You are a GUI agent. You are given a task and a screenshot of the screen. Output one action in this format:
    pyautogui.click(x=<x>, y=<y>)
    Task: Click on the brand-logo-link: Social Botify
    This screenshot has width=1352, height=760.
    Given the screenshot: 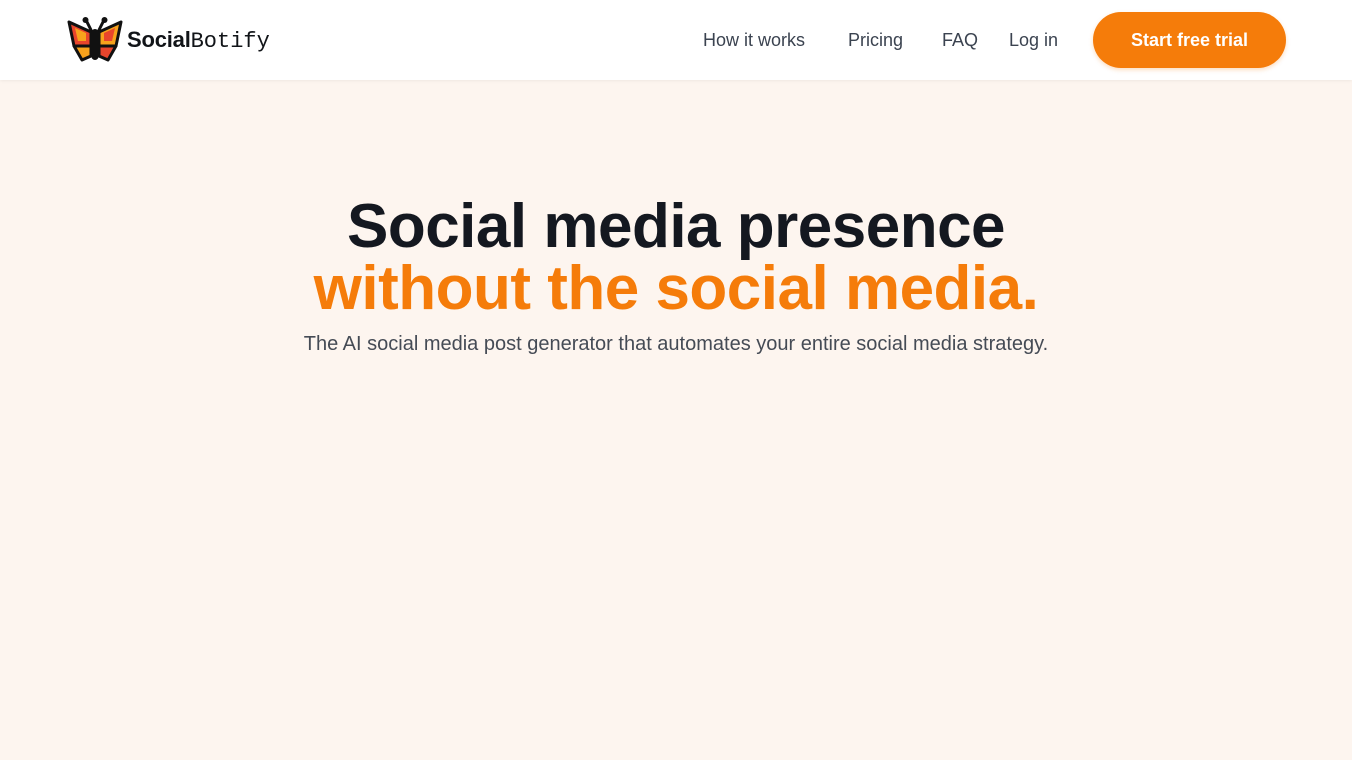 What is the action you would take?
    pyautogui.click(x=168, y=40)
    